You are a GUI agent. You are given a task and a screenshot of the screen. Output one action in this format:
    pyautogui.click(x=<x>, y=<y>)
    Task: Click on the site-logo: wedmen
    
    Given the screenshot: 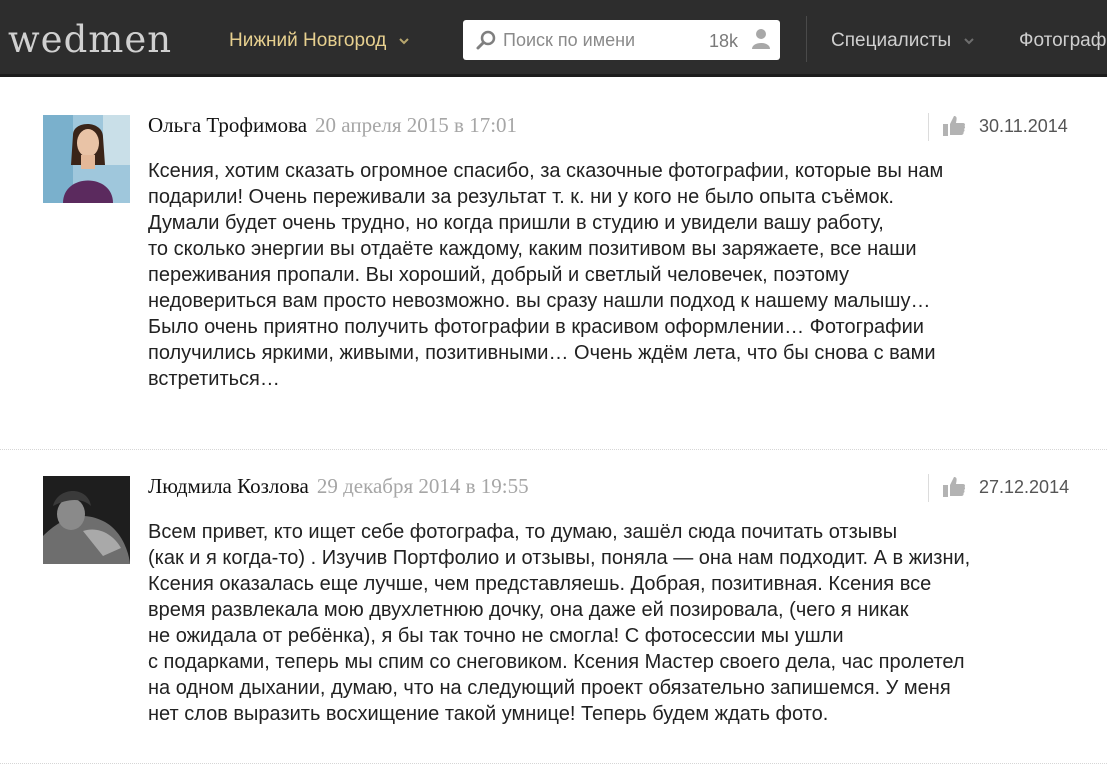 What is the action you would take?
    pyautogui.click(x=90, y=39)
    